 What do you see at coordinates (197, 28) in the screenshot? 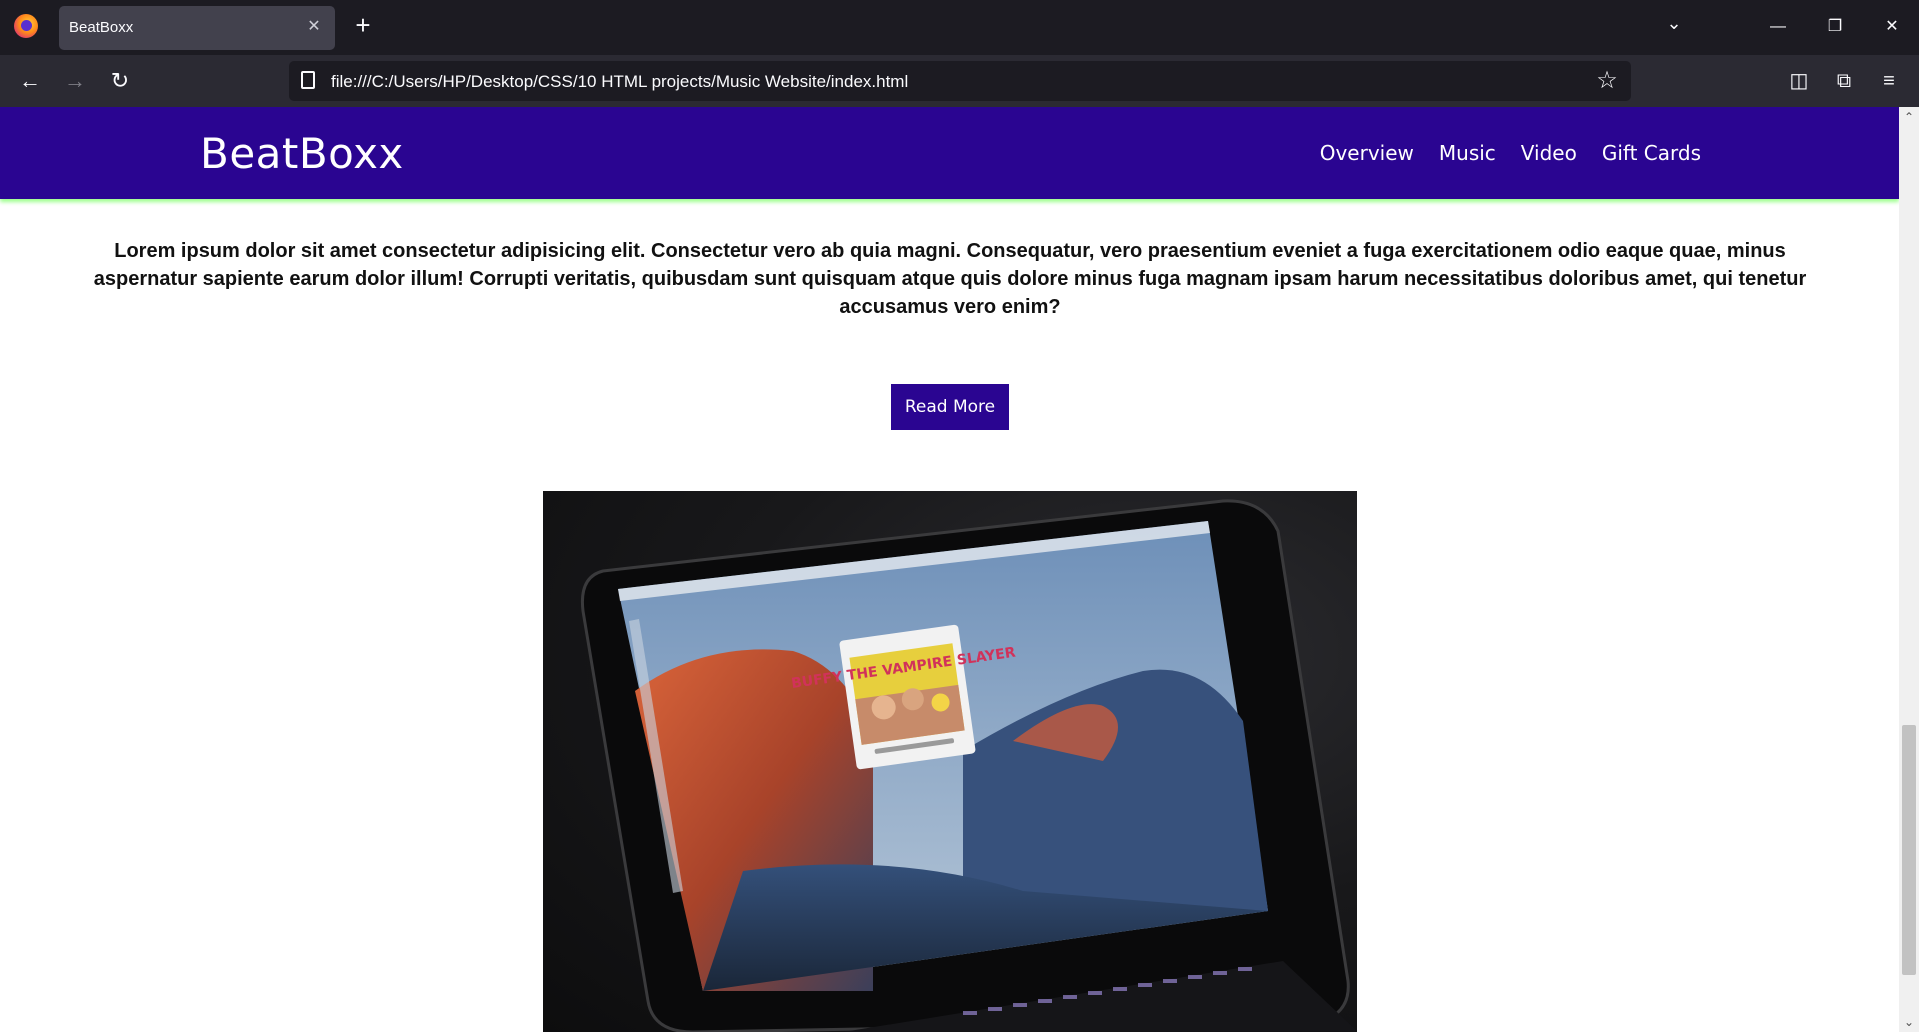
I see `tab-beatboxx: BeatBoxx ✕` at bounding box center [197, 28].